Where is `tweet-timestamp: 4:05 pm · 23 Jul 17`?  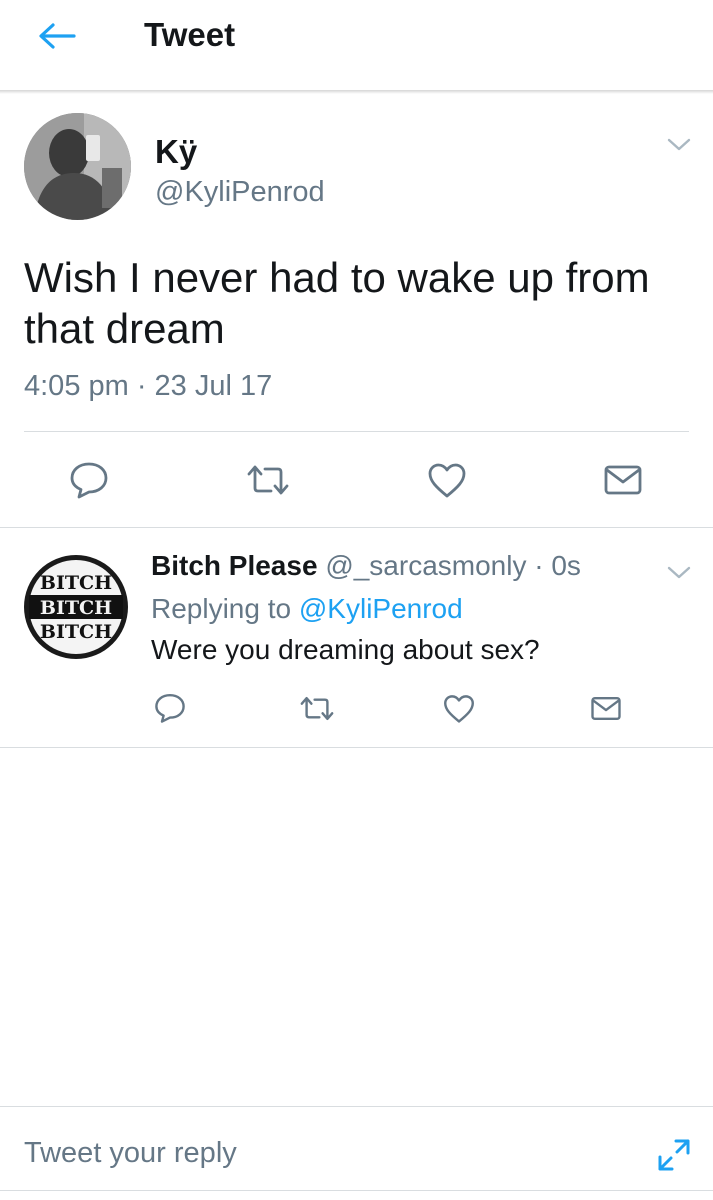 tweet-timestamp: 4:05 pm · 23 Jul 17 is located at coordinates (148, 386).